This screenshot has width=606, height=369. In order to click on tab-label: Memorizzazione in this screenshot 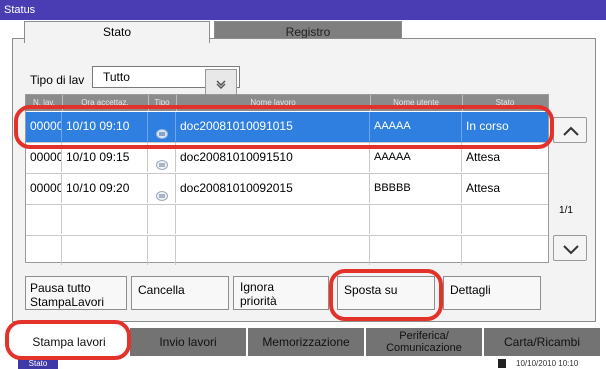, I will do `click(306, 342)`.